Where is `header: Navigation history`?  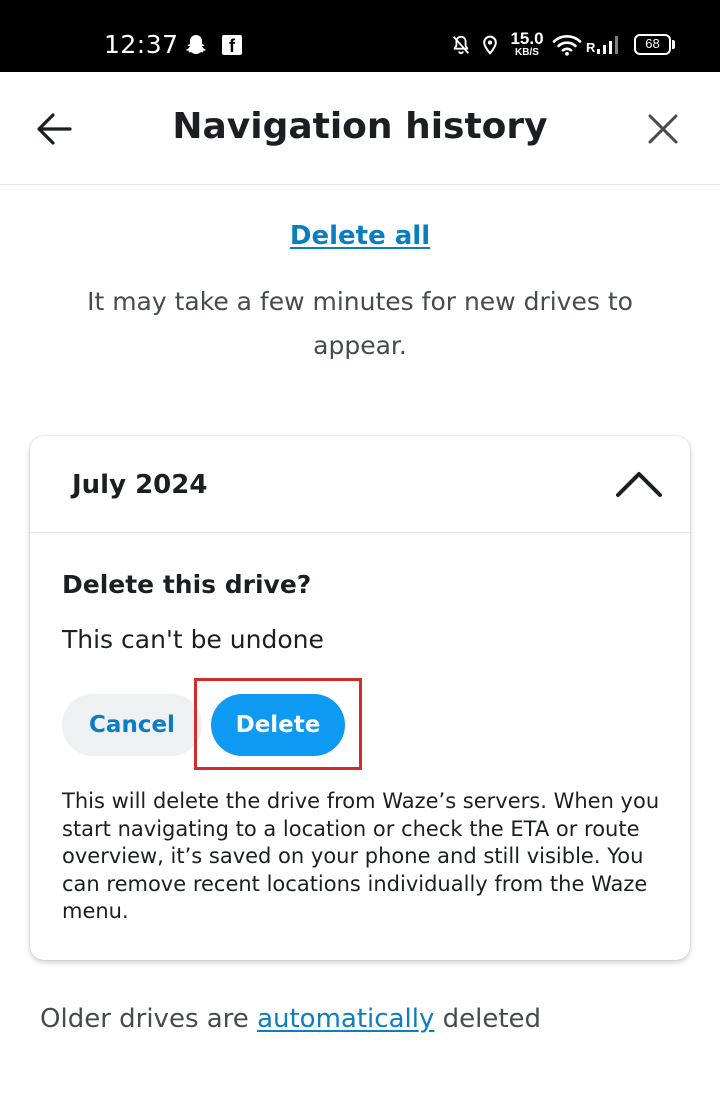 header: Navigation history is located at coordinates (360, 128).